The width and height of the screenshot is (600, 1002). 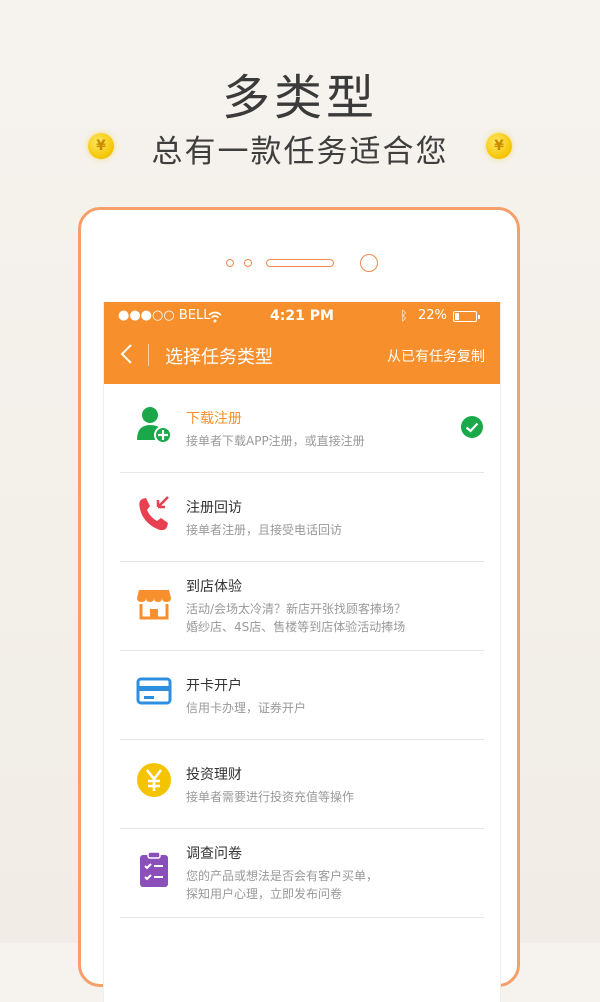 What do you see at coordinates (302, 428) in the screenshot?
I see `task-row-download-register: 下载注册 接单者下载APP注册，或直接注册` at bounding box center [302, 428].